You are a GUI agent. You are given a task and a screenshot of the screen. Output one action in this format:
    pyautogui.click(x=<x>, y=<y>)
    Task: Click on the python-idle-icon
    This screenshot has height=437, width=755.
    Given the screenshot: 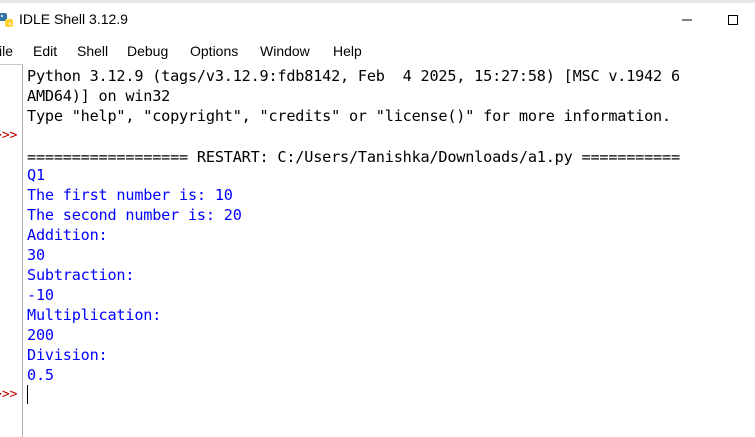 What is the action you would take?
    pyautogui.click(x=6, y=20)
    